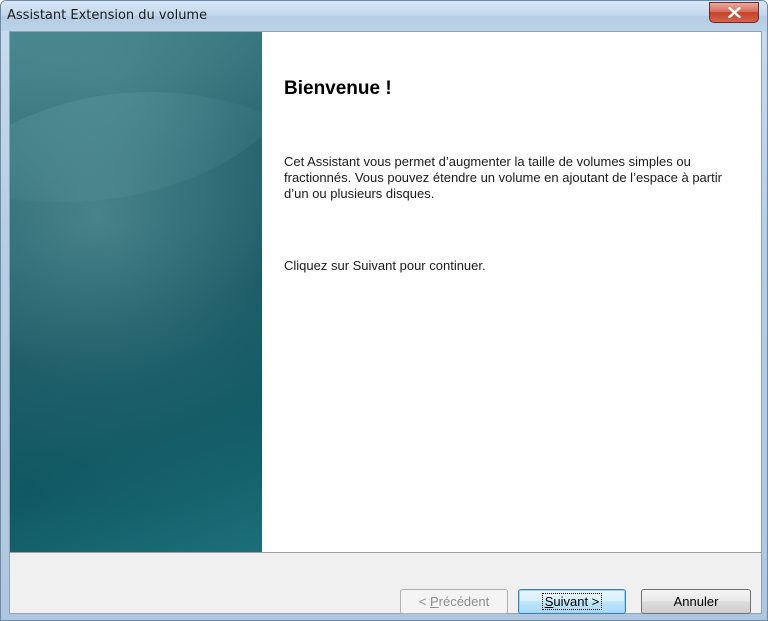 Image resolution: width=768 pixels, height=621 pixels. Describe the element at coordinates (384, 16) in the screenshot. I see `title-bar: Assistant Extension du volume` at that location.